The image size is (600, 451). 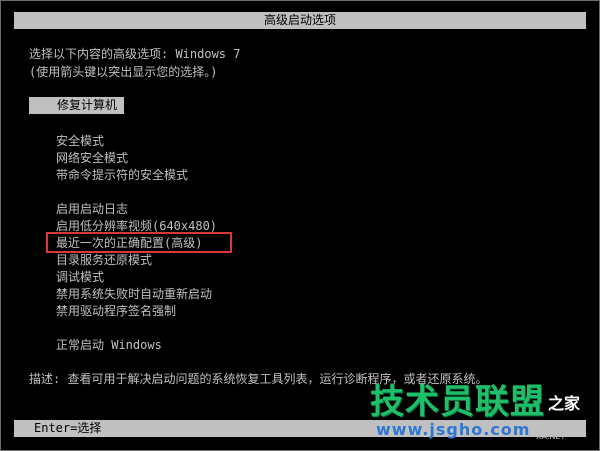 I want to click on menu-item-repair-computer: 修复计算机, so click(x=76, y=105).